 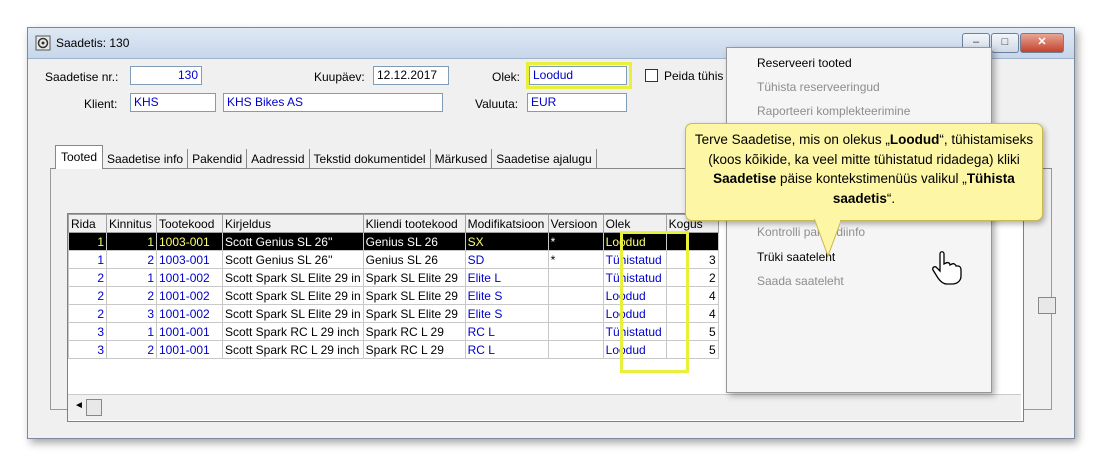 What do you see at coordinates (1047, 305) in the screenshot?
I see `vertical-scroll-thumb` at bounding box center [1047, 305].